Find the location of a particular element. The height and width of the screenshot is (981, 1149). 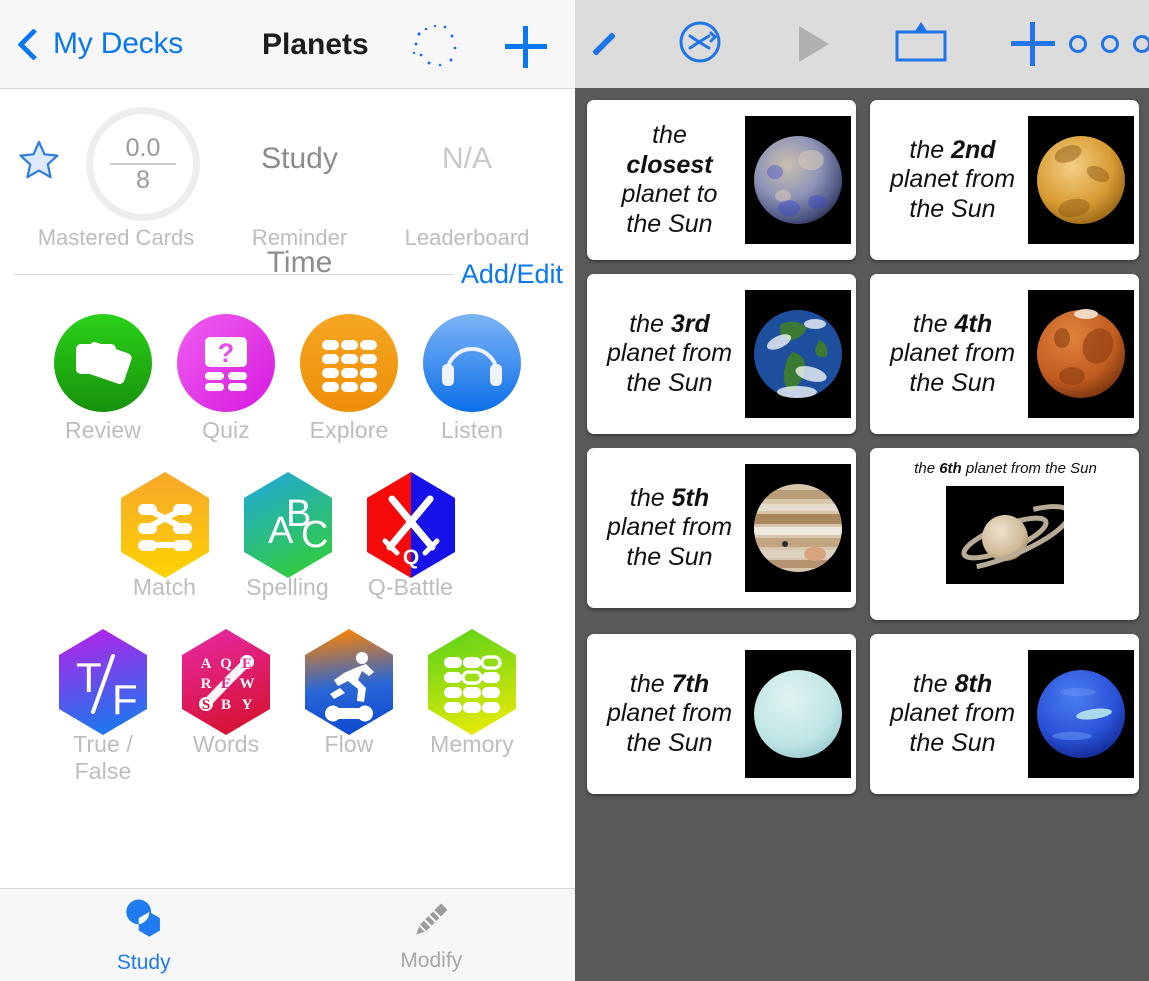

mode-spelling: A B C Spelling is located at coordinates (287, 536).